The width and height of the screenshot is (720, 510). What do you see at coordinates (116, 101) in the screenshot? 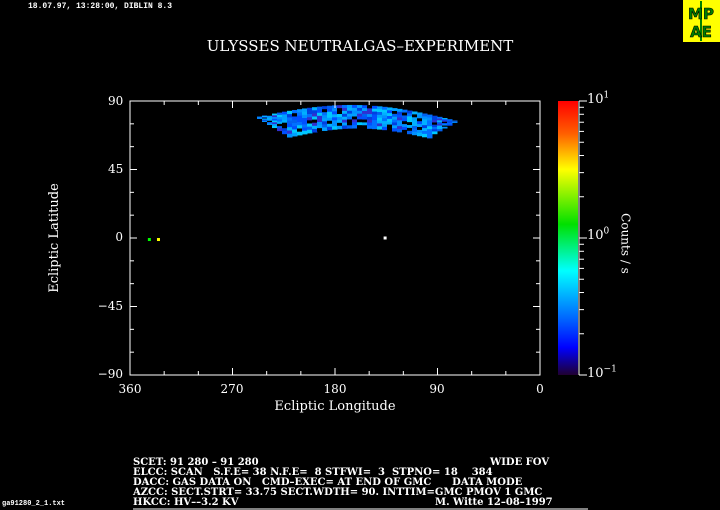
I see `ytick-label: 90` at bounding box center [116, 101].